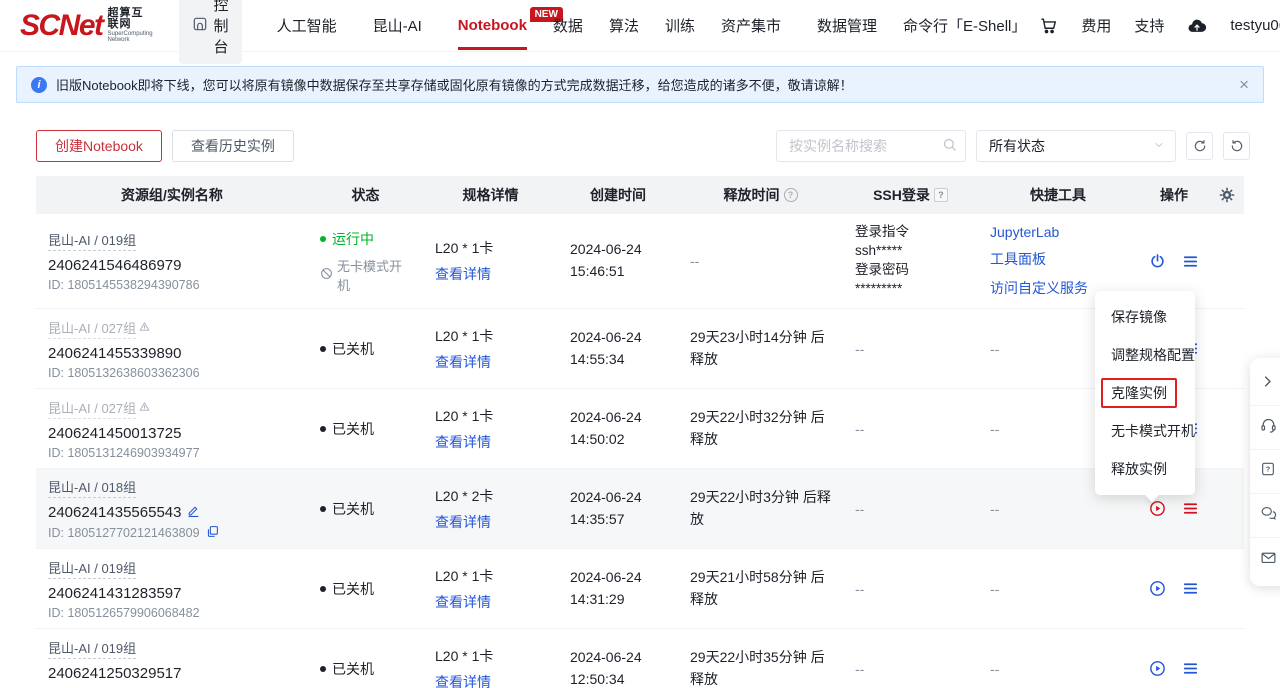 The height and width of the screenshot is (688, 1280). What do you see at coordinates (1096, 25) in the screenshot?
I see `nav-item-fee: 费用` at bounding box center [1096, 25].